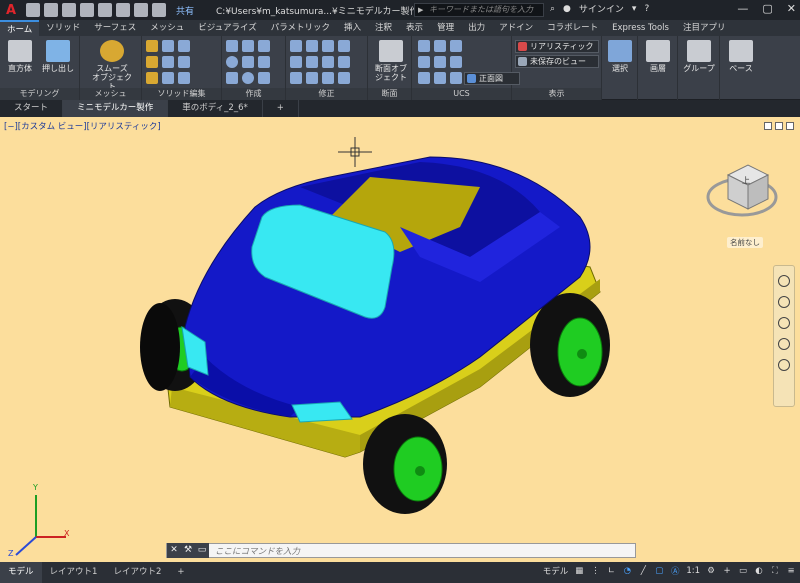 The width and height of the screenshot is (800, 583). What do you see at coordinates (440, 62) in the screenshot?
I see `ucs-view-icon` at bounding box center [440, 62].